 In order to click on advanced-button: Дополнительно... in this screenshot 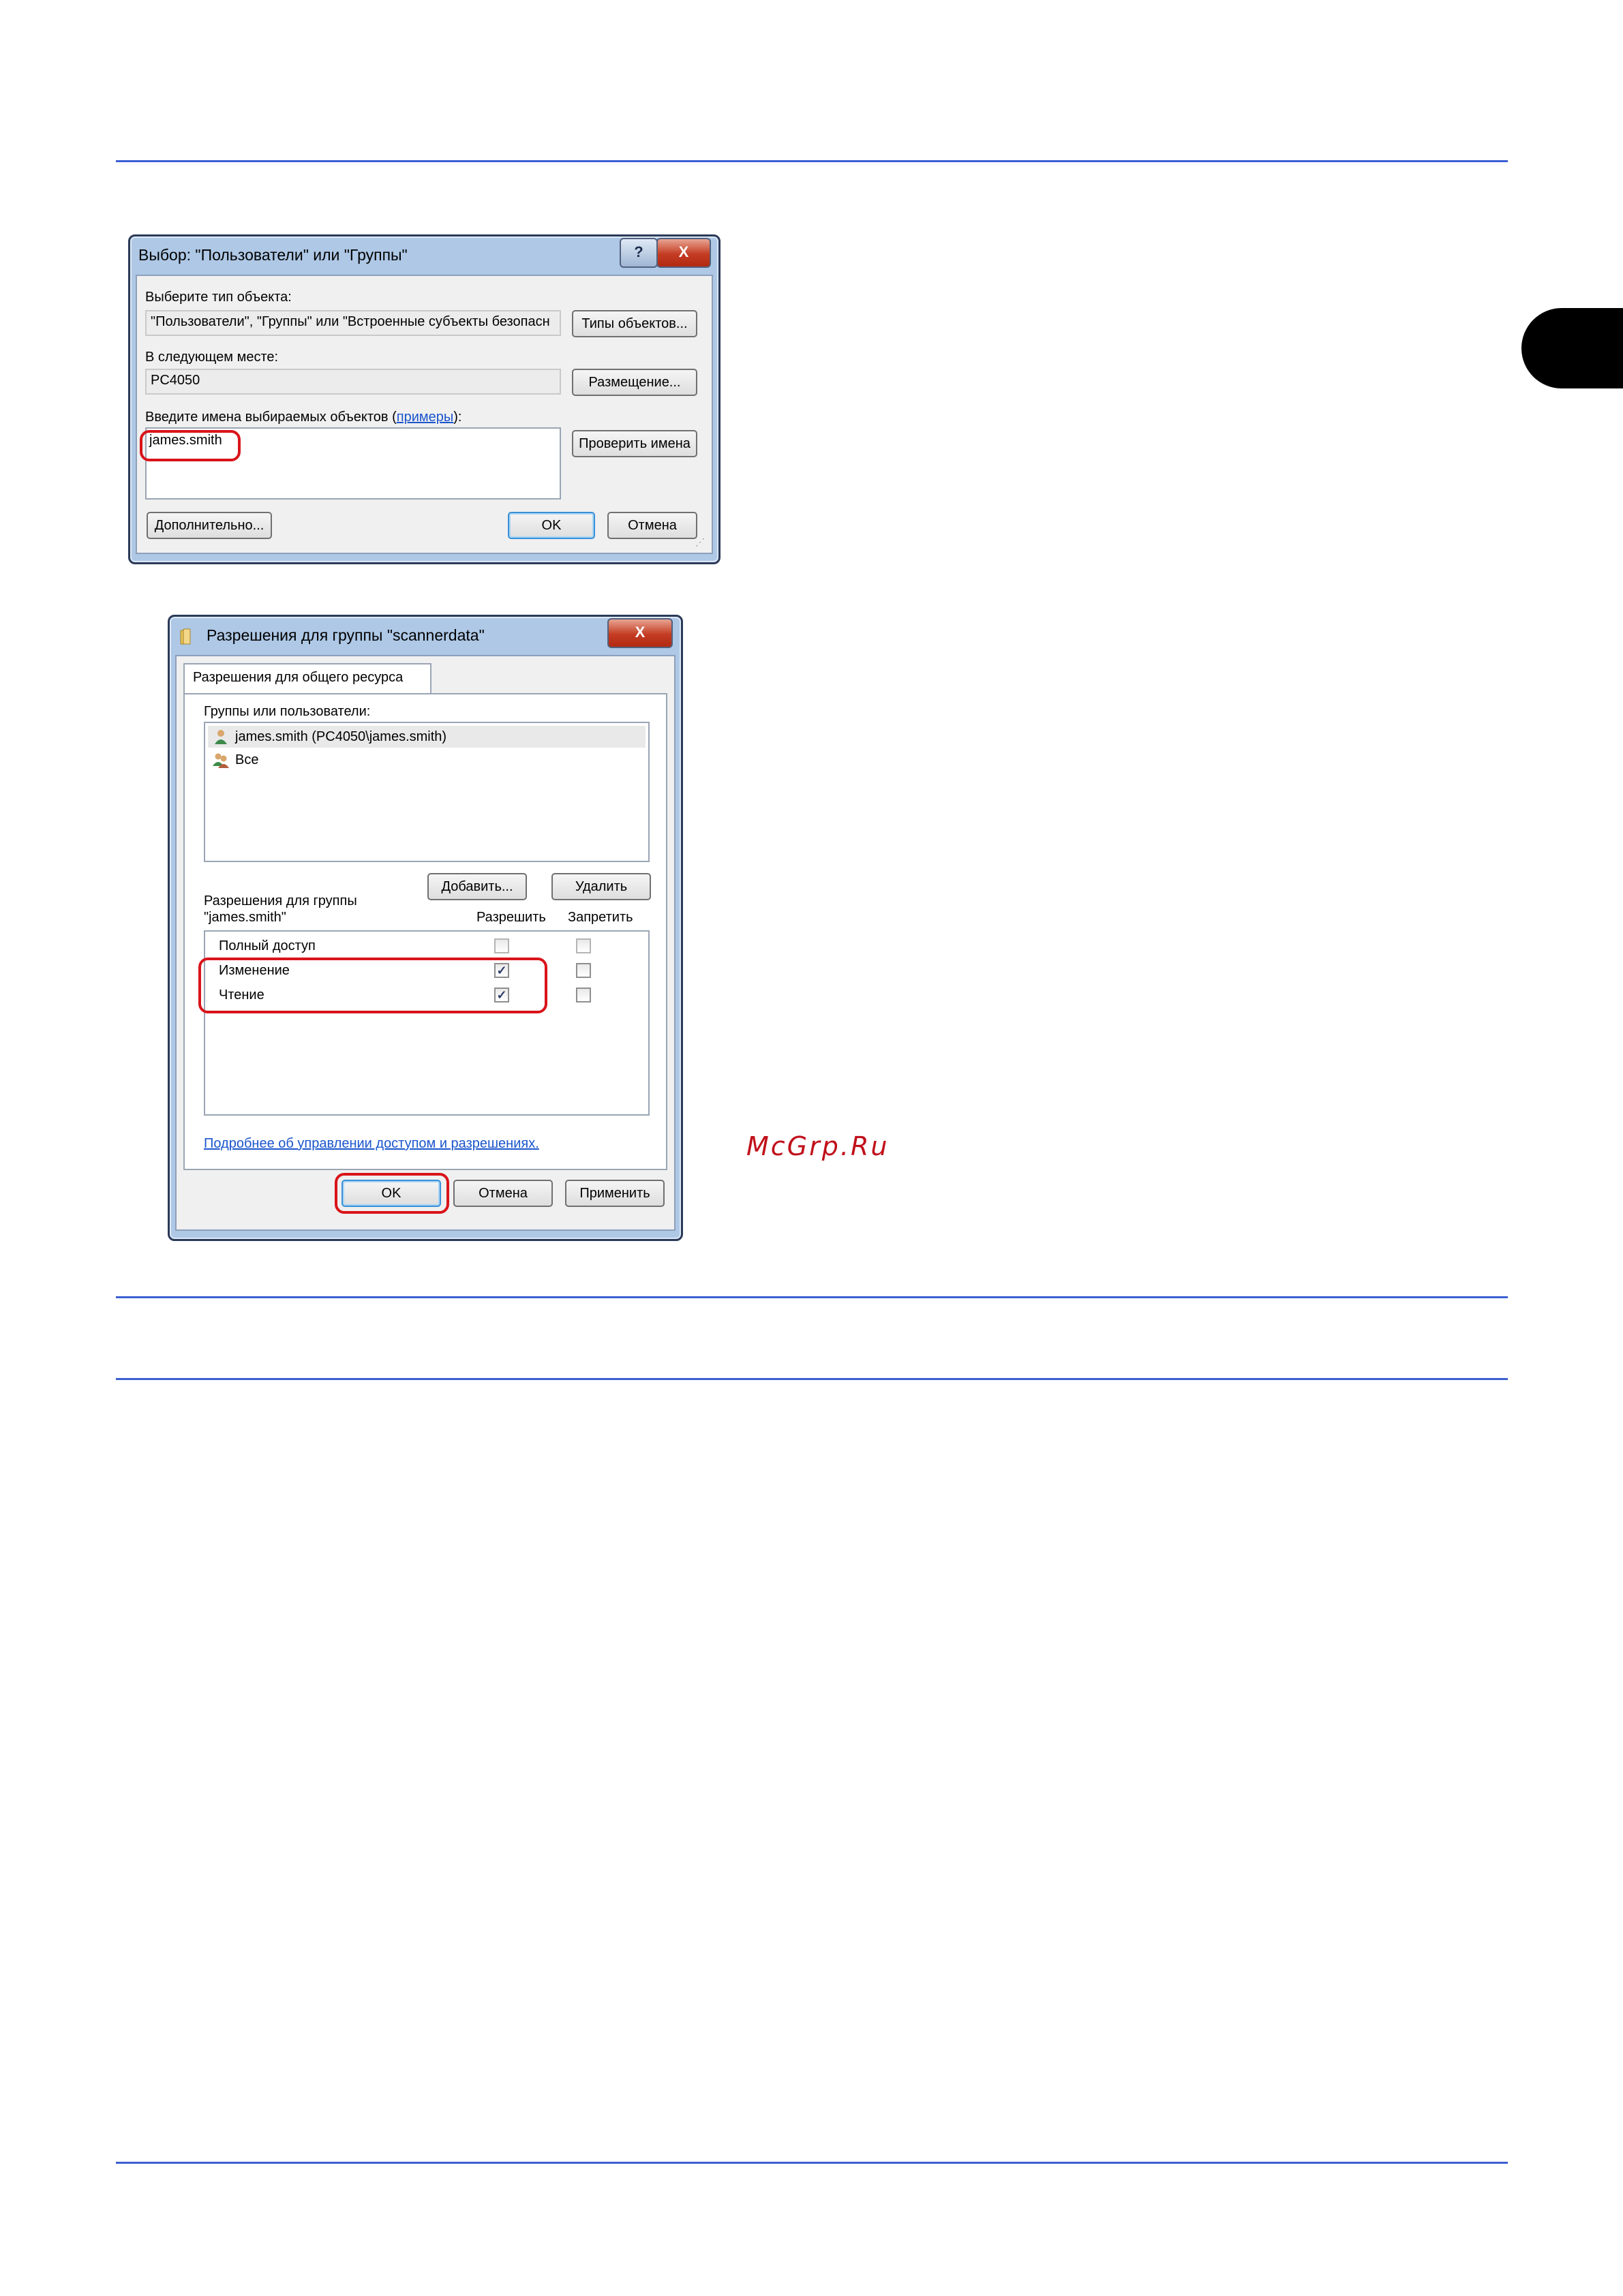, I will do `click(209, 525)`.